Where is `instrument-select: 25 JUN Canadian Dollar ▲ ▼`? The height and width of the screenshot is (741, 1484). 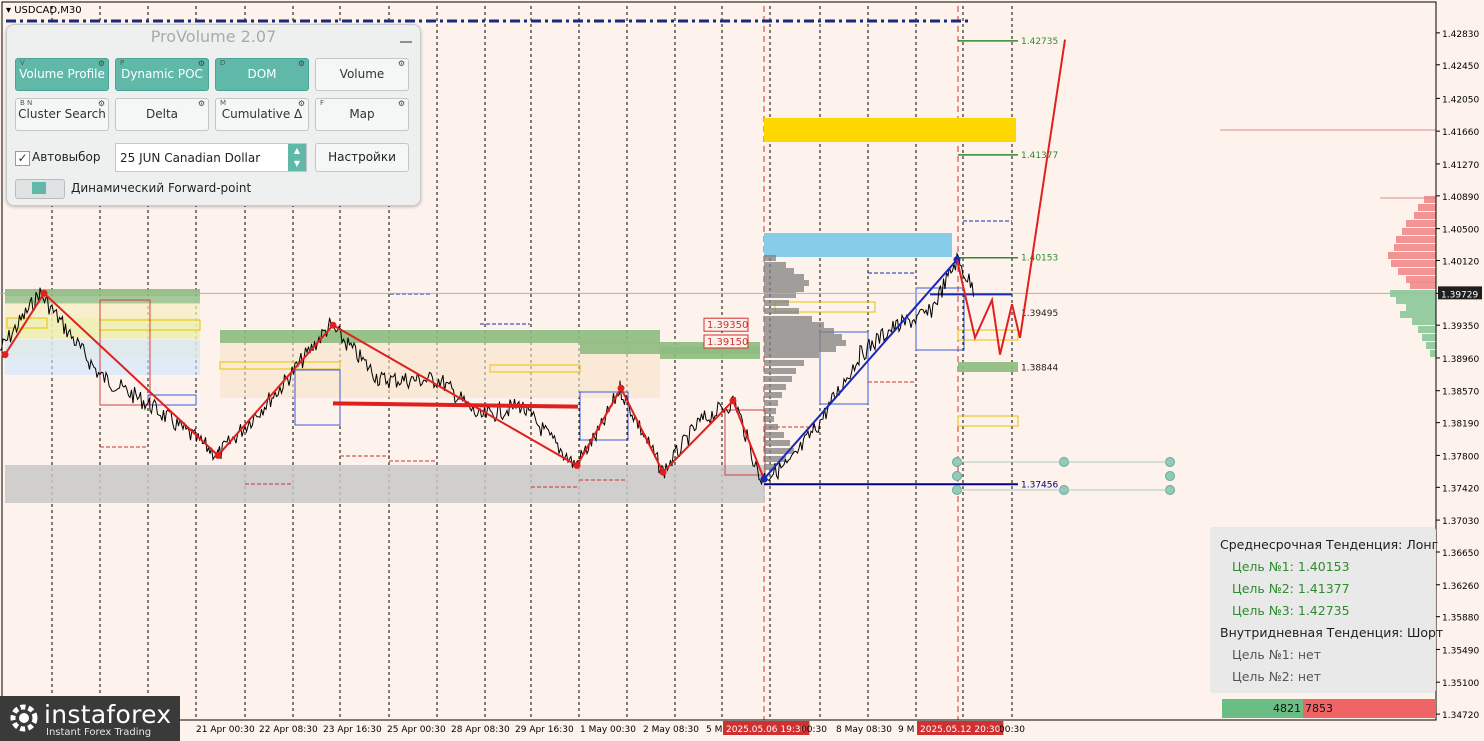 instrument-select: 25 JUN Canadian Dollar ▲ ▼ is located at coordinates (211, 157).